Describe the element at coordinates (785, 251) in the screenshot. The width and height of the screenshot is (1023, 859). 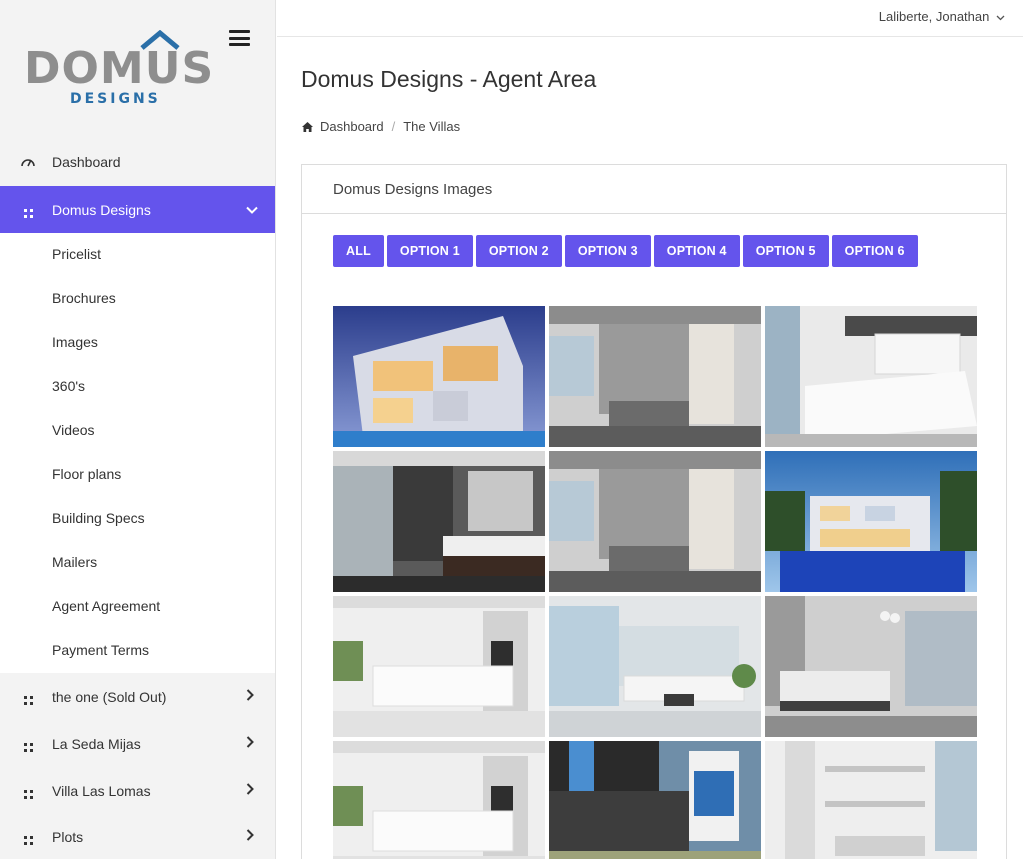
I see `filter-option-5-button: OPTION 5` at that location.